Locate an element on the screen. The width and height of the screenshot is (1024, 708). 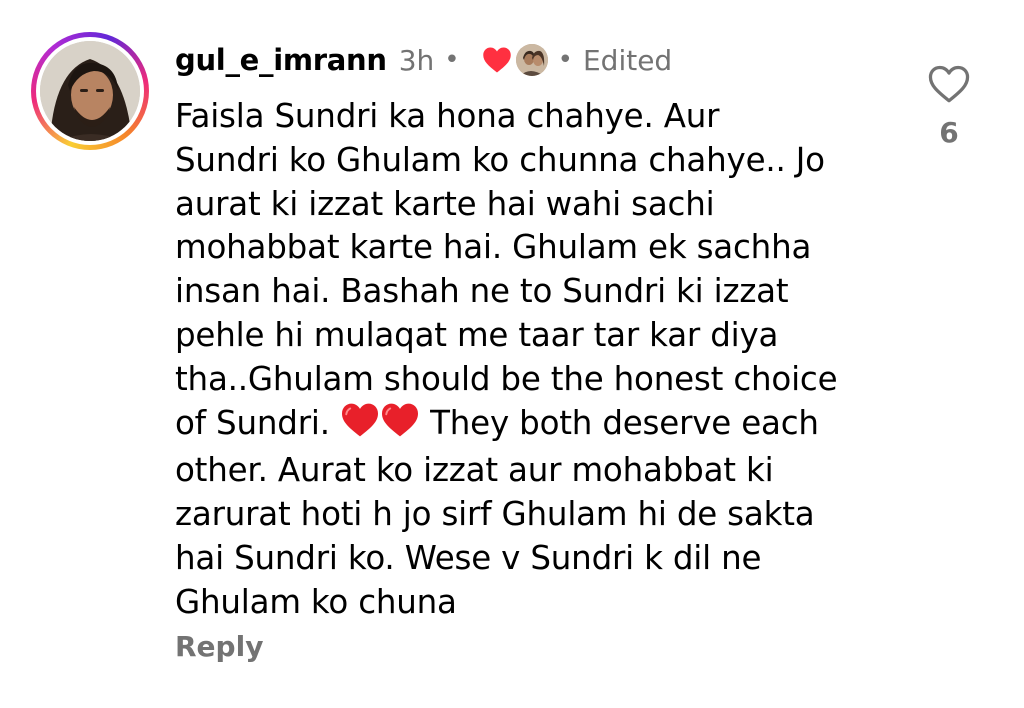
avatar-photo is located at coordinates (90, 91).